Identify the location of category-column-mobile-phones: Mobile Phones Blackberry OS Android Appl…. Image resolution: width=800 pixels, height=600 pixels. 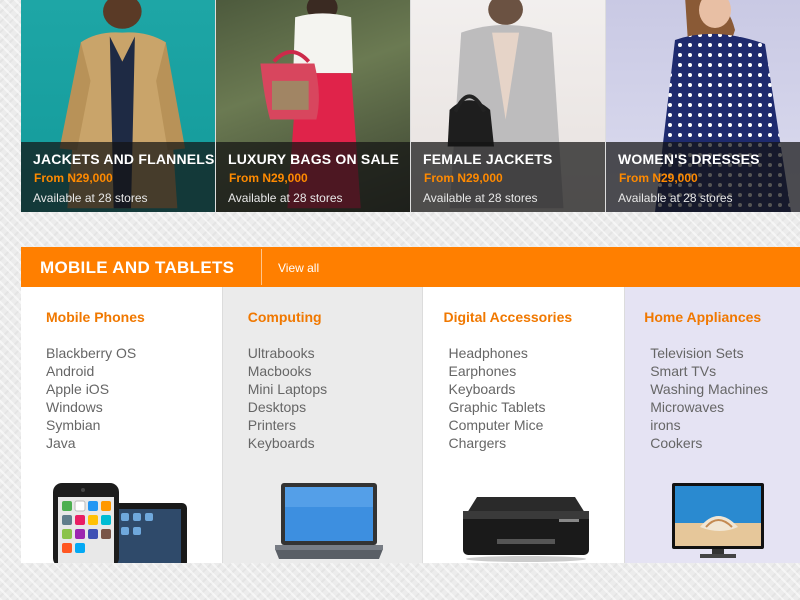
(122, 425).